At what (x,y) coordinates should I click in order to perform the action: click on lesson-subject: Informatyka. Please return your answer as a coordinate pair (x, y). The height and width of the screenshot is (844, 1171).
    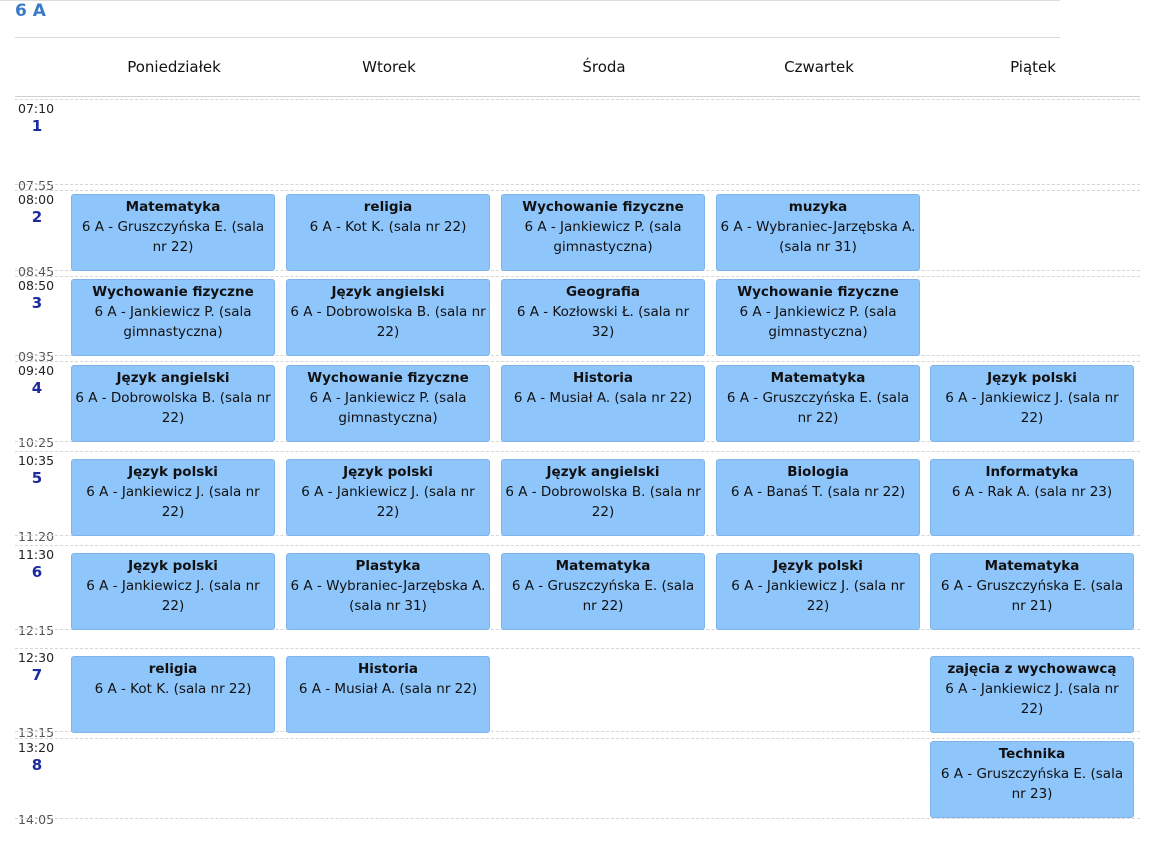
    Looking at the image, I should click on (1032, 472).